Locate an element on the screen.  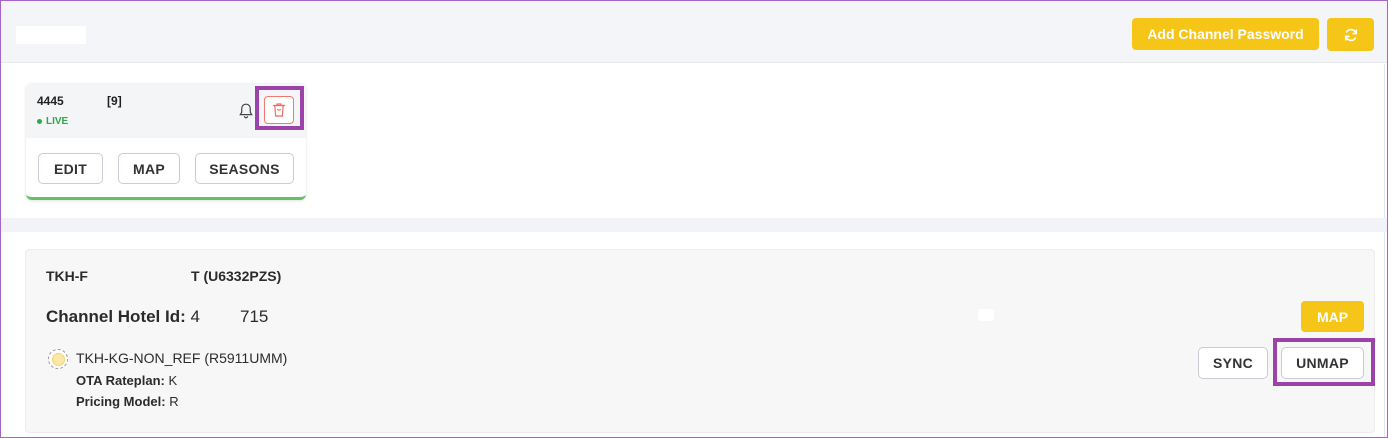
refresh-button is located at coordinates (1350, 34).